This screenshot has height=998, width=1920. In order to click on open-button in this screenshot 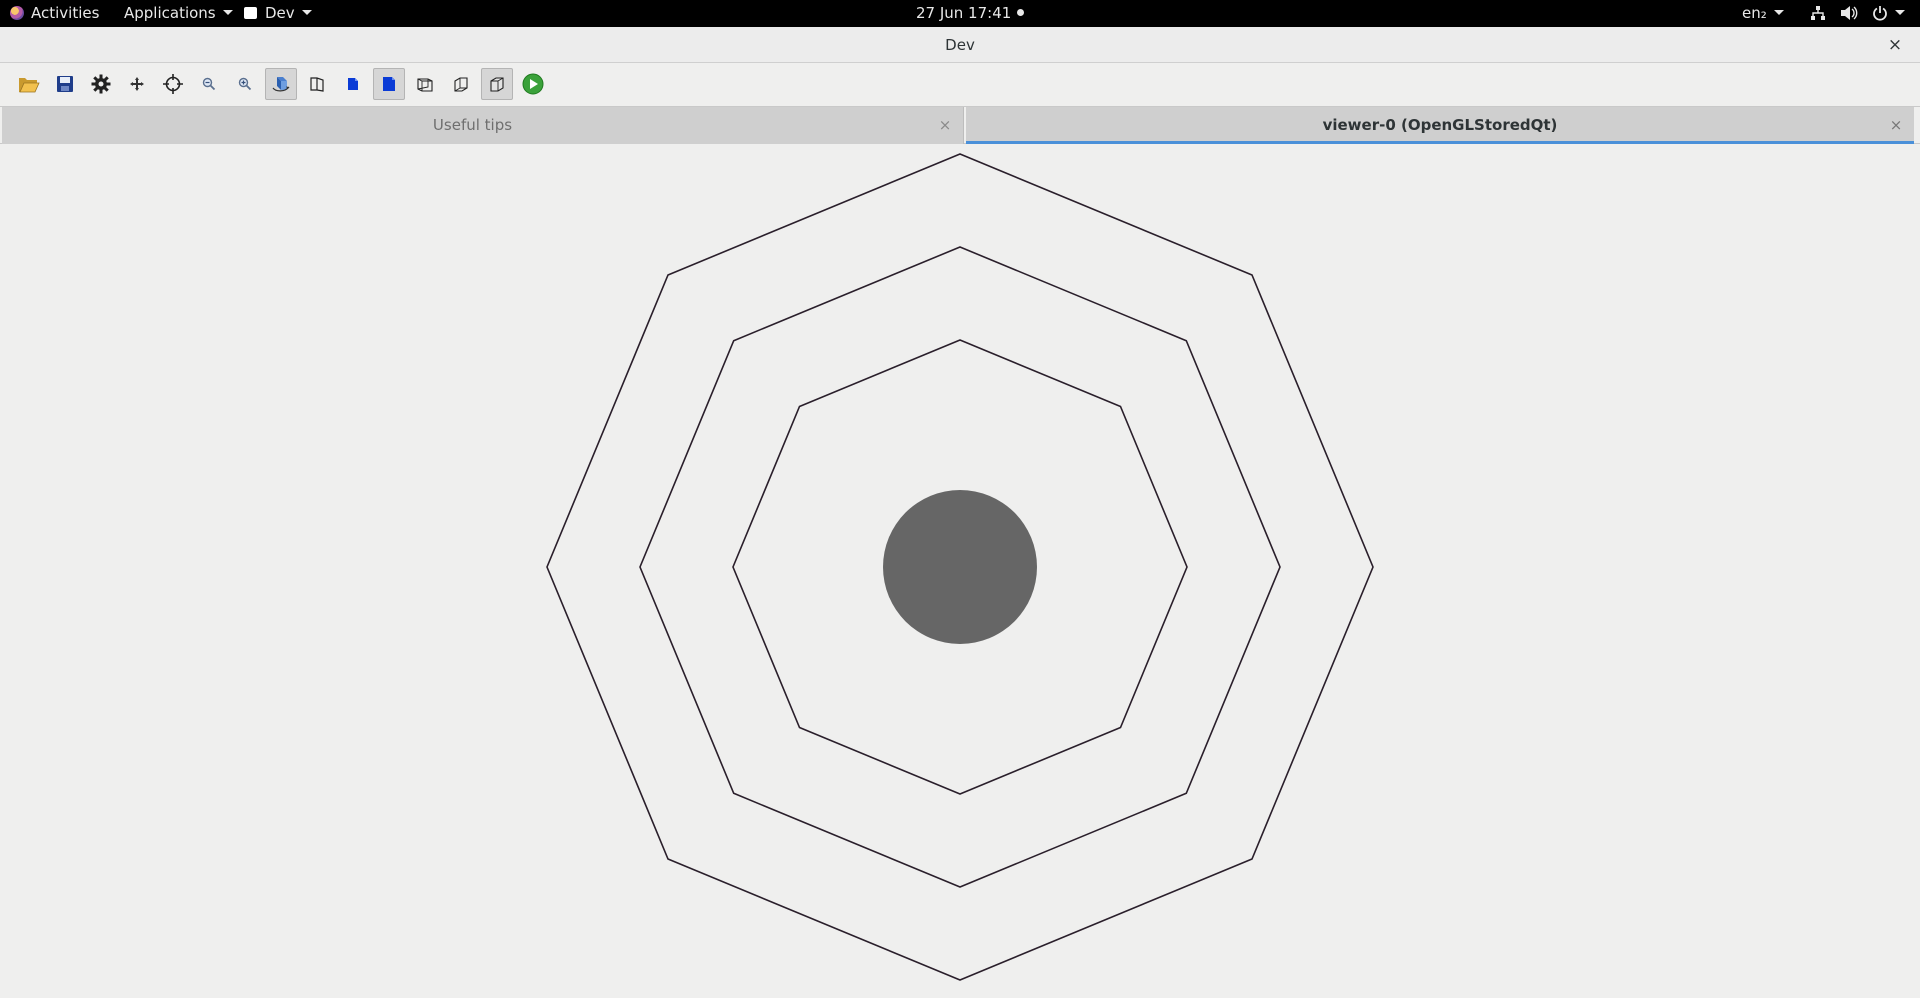, I will do `click(29, 84)`.